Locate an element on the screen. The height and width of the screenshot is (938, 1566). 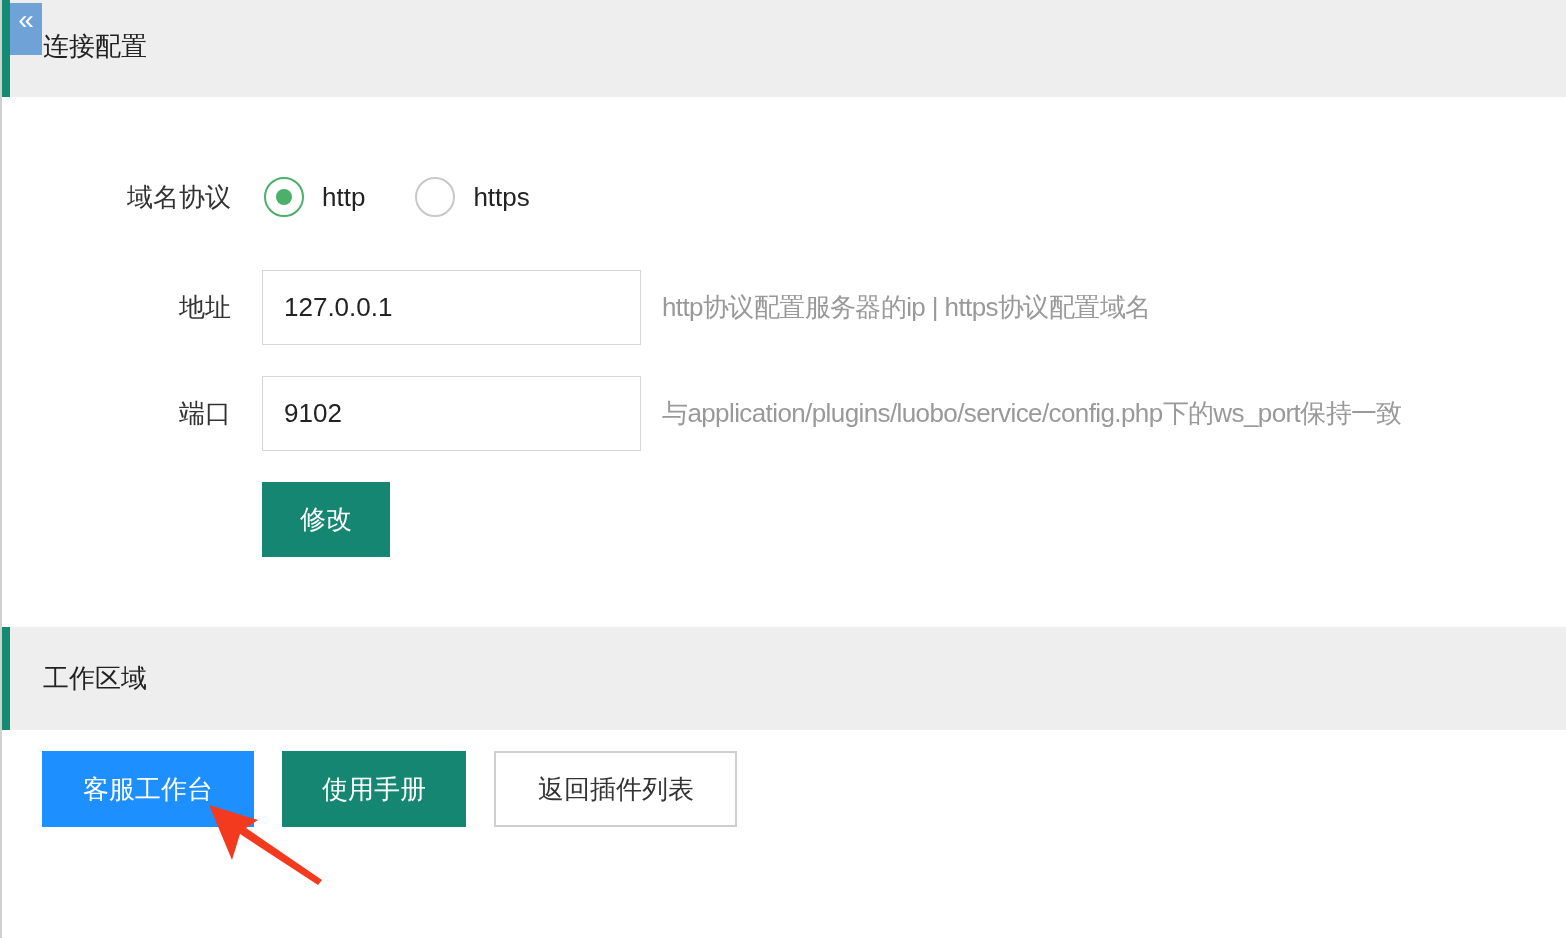
field-hint: http协议配置服务器的ip | https协议配置域名 is located at coordinates (906, 307).